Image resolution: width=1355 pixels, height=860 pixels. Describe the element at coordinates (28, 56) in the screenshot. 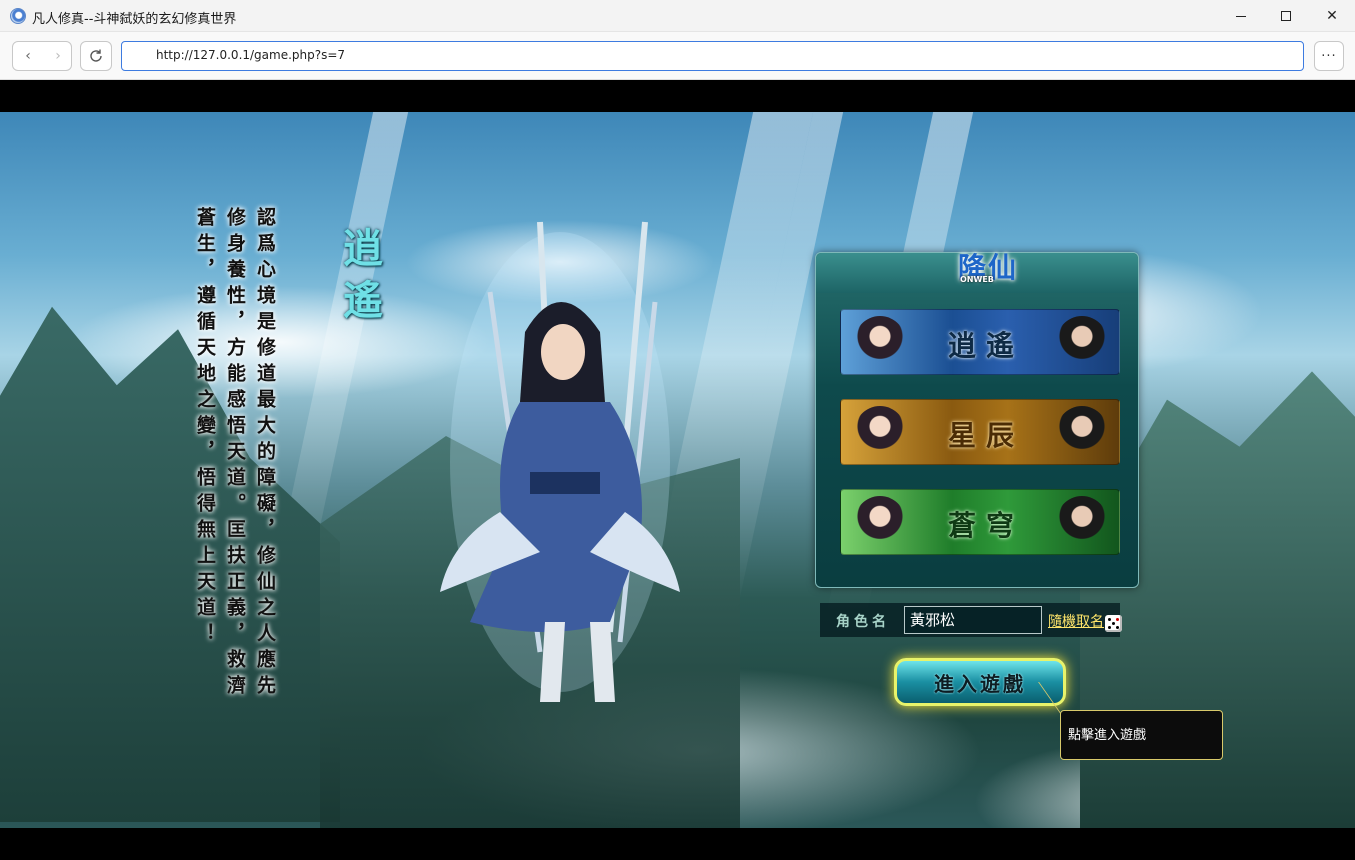

I see `back-button: ‹` at that location.